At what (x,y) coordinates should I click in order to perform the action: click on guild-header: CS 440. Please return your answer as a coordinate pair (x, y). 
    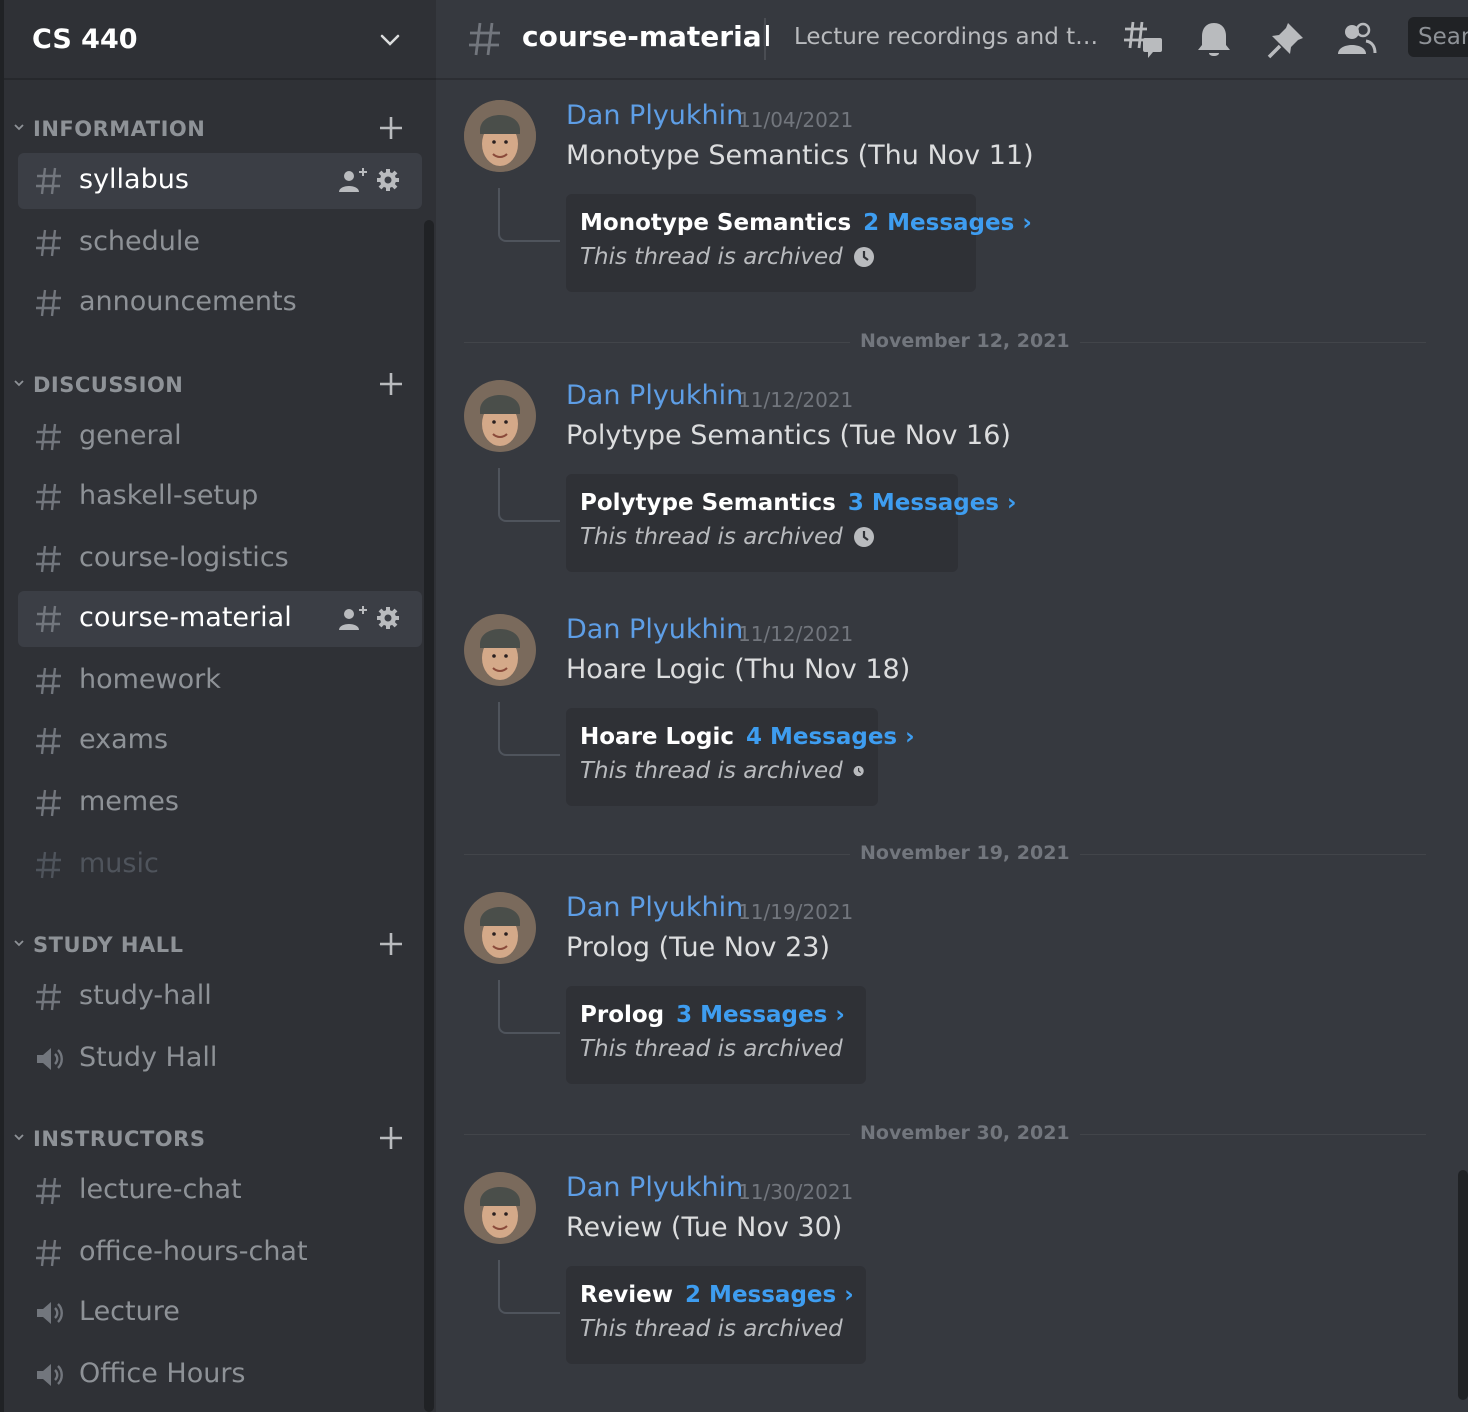
    Looking at the image, I should click on (220, 40).